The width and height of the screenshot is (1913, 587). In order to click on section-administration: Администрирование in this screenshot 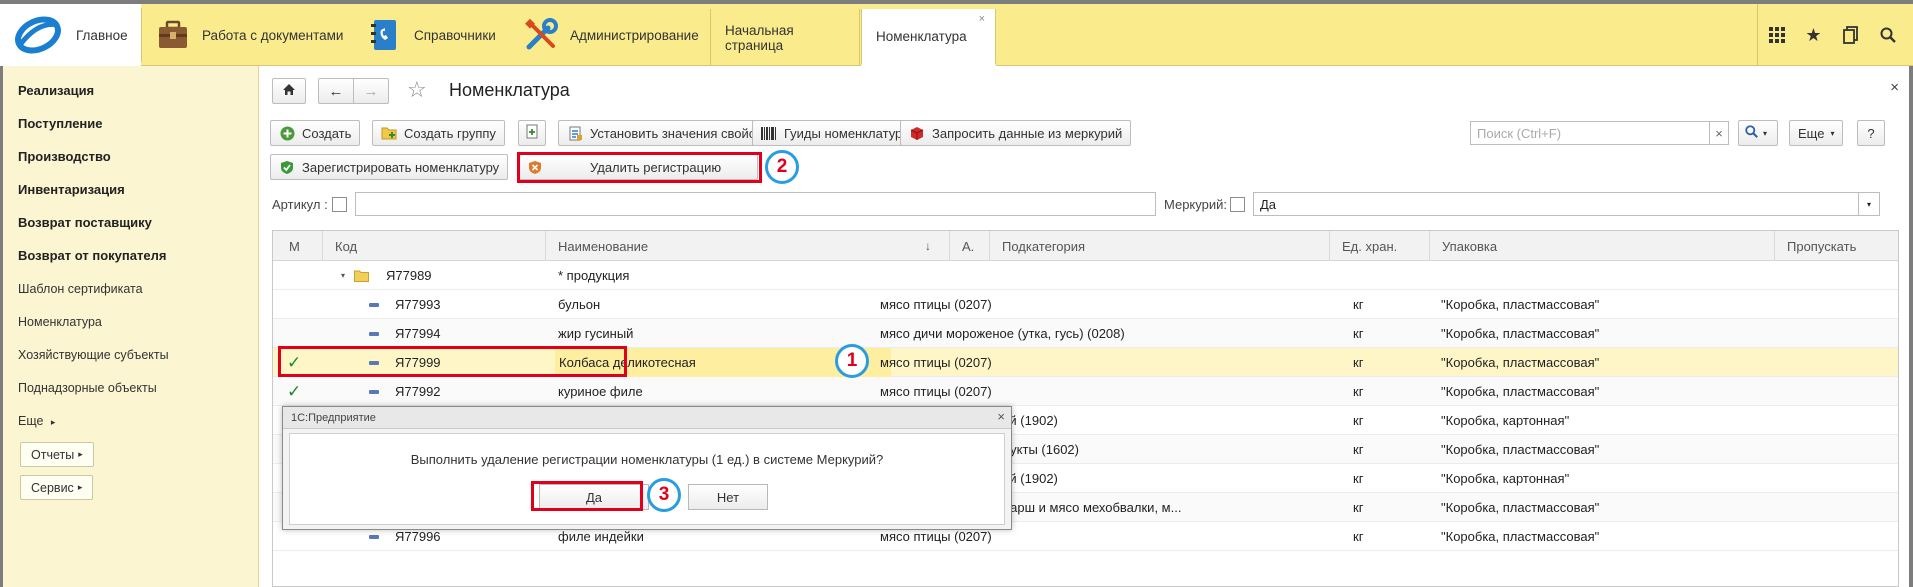, I will do `click(611, 35)`.